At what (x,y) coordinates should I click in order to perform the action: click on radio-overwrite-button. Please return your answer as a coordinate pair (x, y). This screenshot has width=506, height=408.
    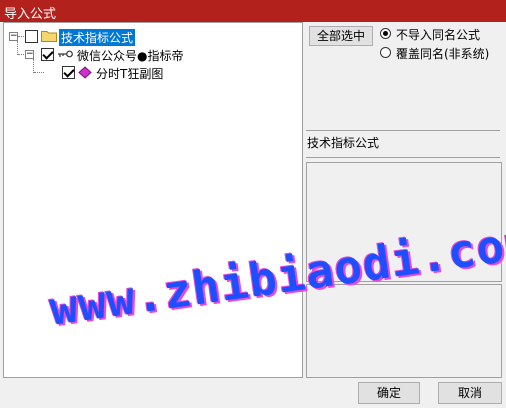
    Looking at the image, I should click on (385, 52).